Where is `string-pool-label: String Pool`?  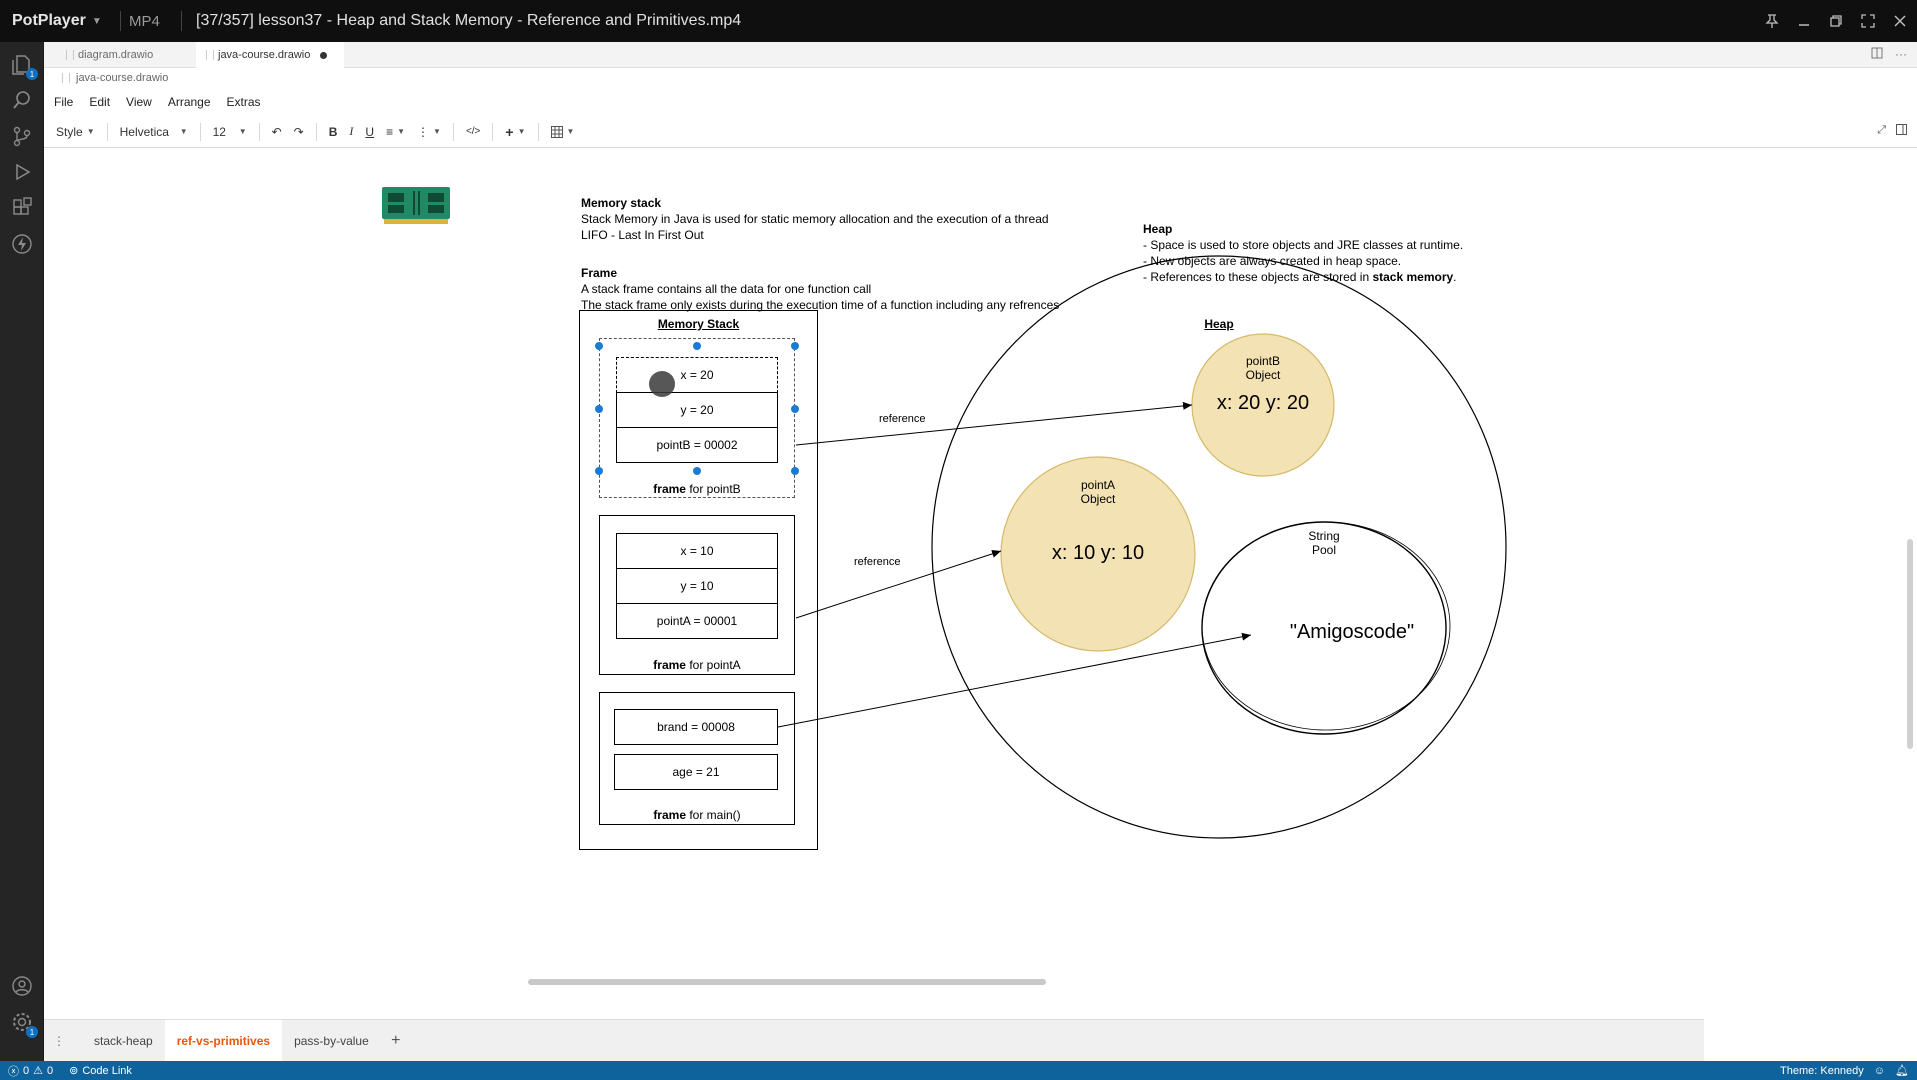
string-pool-label: String Pool is located at coordinates (1324, 543).